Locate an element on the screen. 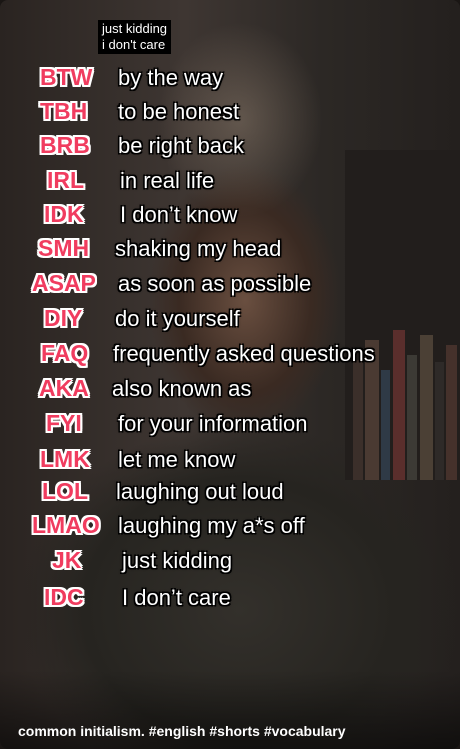 This screenshot has height=749, width=460. initialism-row: JK just kidding is located at coordinates (230, 562).